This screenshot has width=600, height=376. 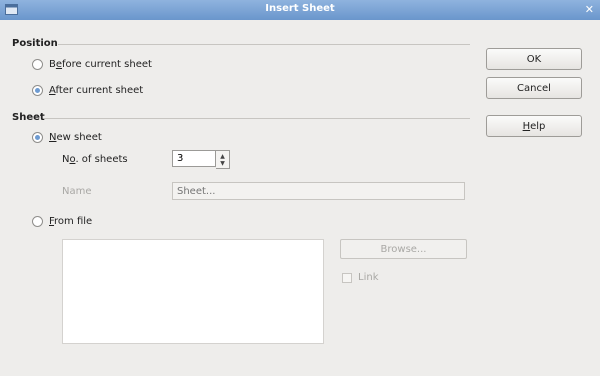 I want to click on no-of-sheets-stepper: ▲ ▼, so click(x=201, y=159).